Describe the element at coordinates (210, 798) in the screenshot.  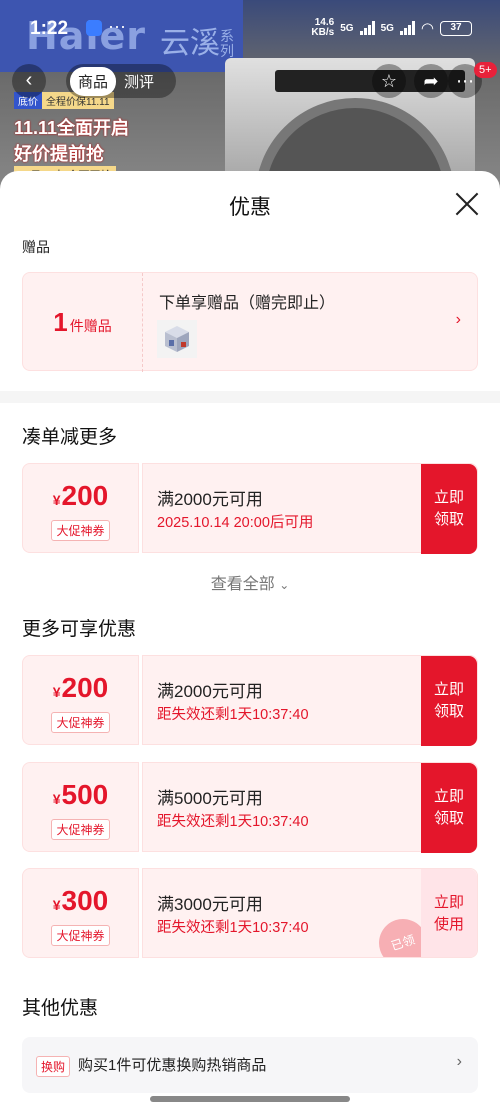
I see `coupon-condition: 满5000元可用` at that location.